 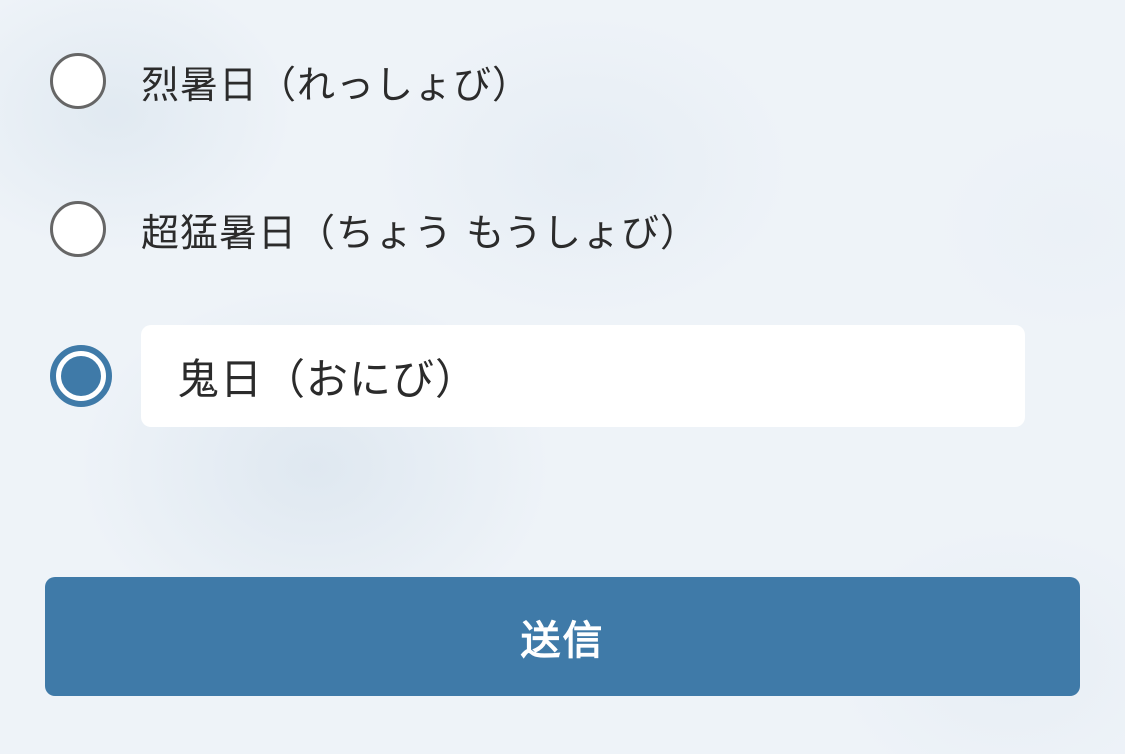 I want to click on radio-button-onibi-selected, so click(x=81, y=376).